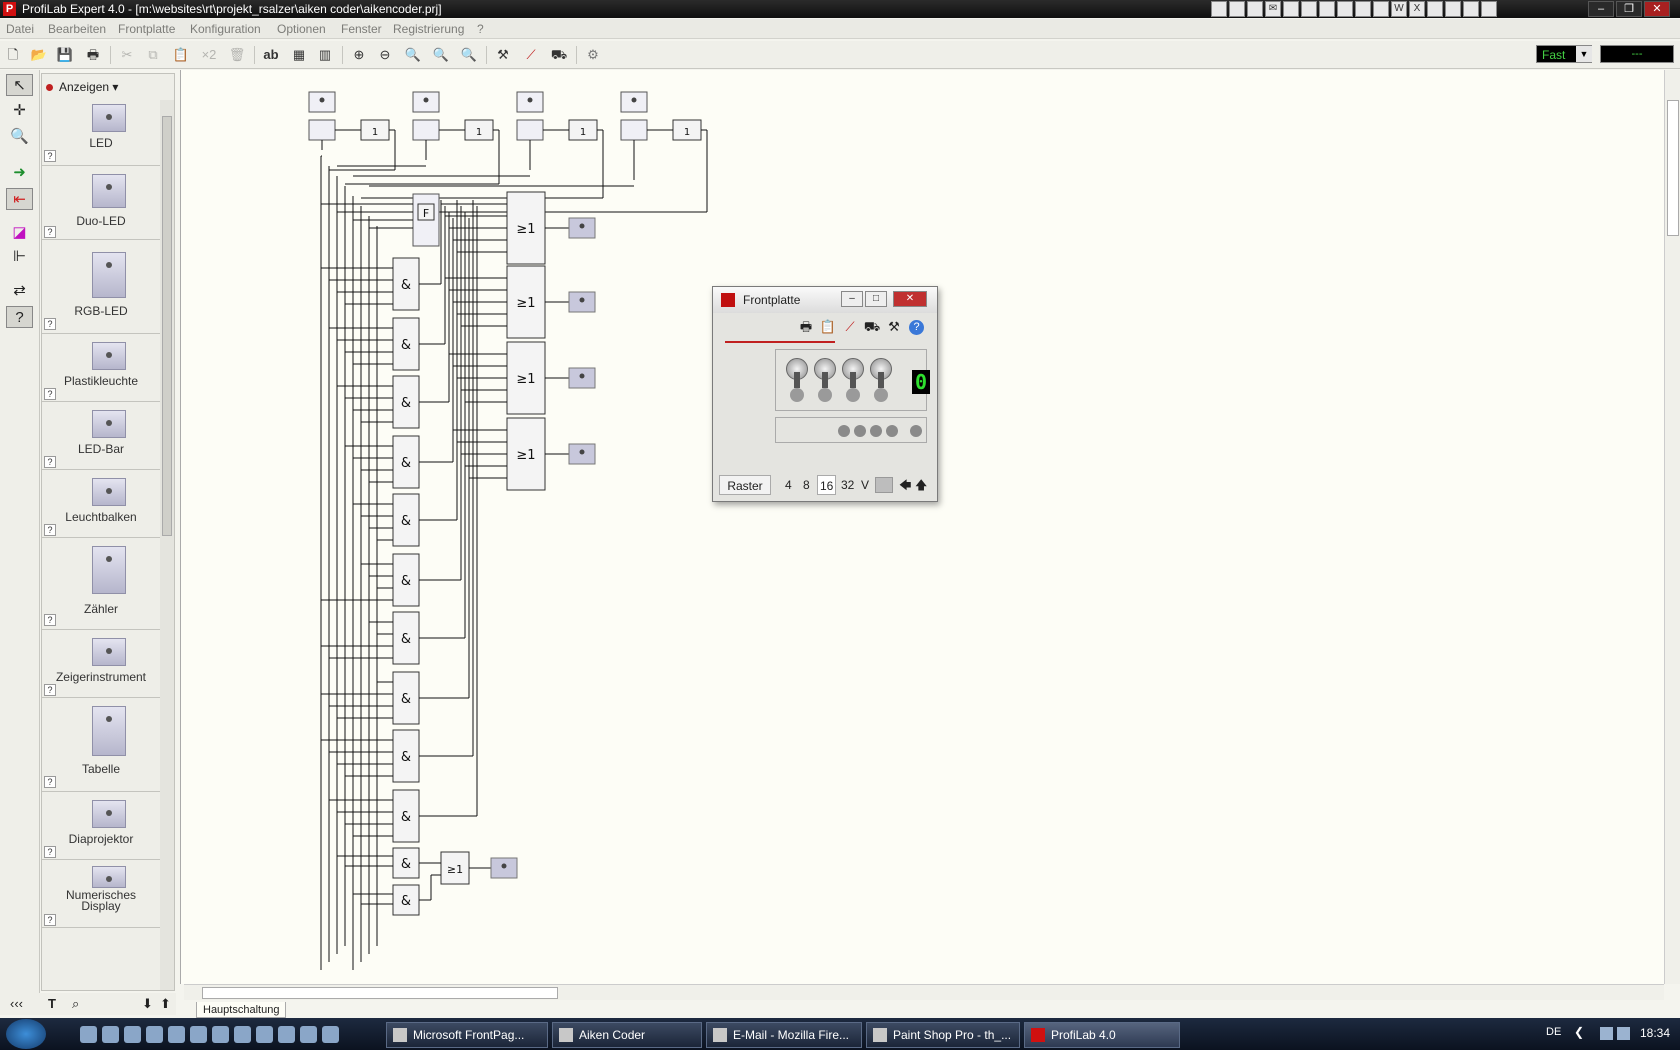 This screenshot has height=1050, width=1680. Describe the element at coordinates (153, 55) in the screenshot. I see `copy-icon: ⧉` at that location.